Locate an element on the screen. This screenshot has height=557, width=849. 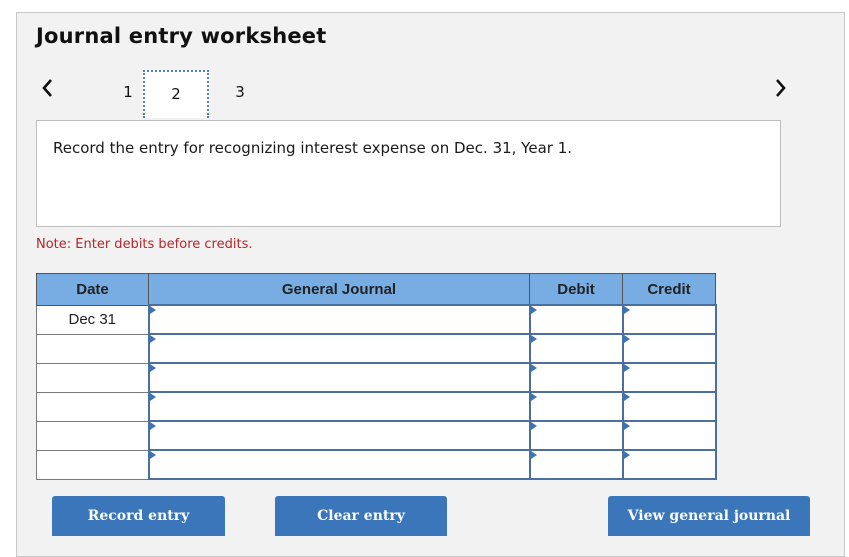
page-title: Journal entry worksheet is located at coordinates (181, 36).